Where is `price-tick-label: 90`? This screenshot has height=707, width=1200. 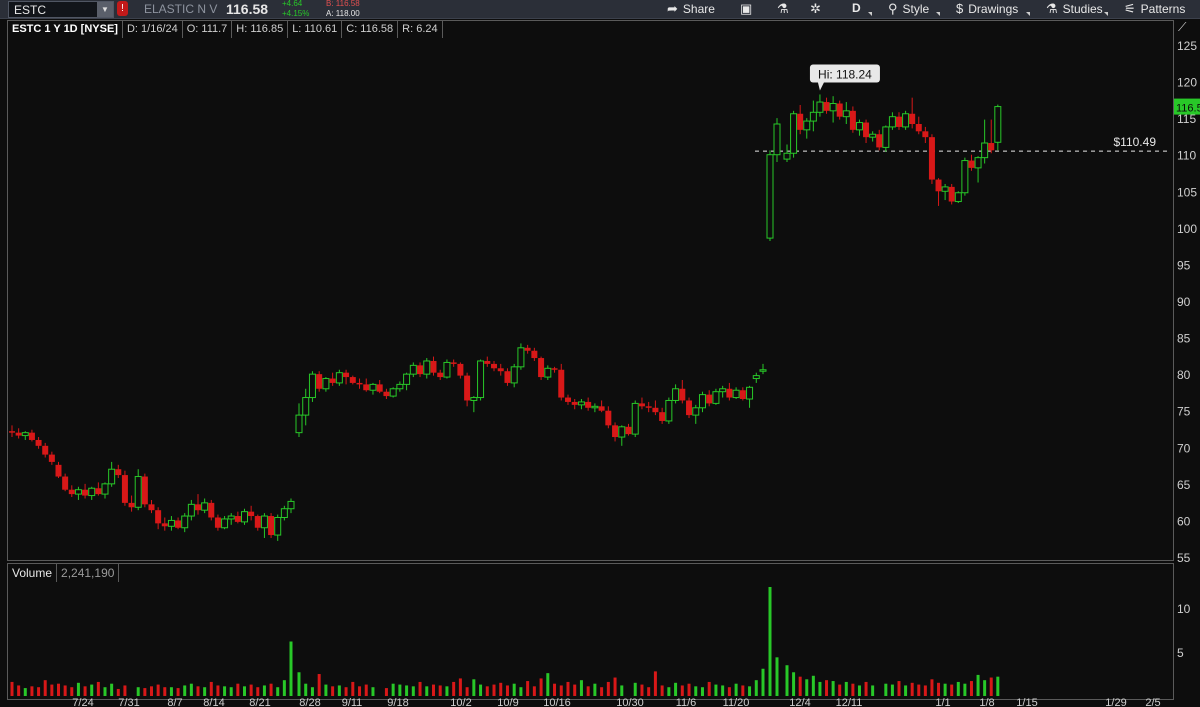 price-tick-label: 90 is located at coordinates (1184, 302).